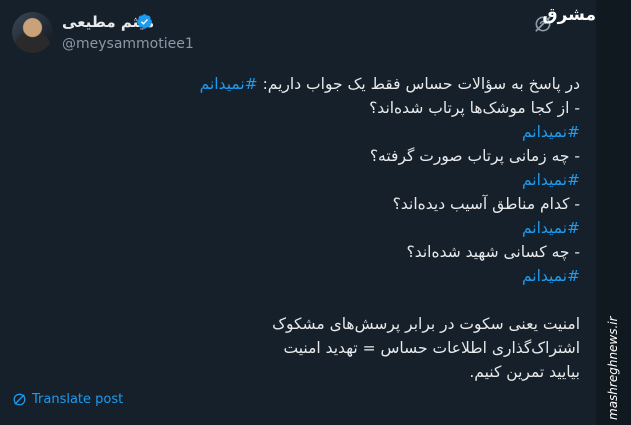 The height and width of the screenshot is (425, 631). I want to click on tweet-line: - از کجا موشک‌ها پرتاب شده‌اند؟, so click(474, 108).